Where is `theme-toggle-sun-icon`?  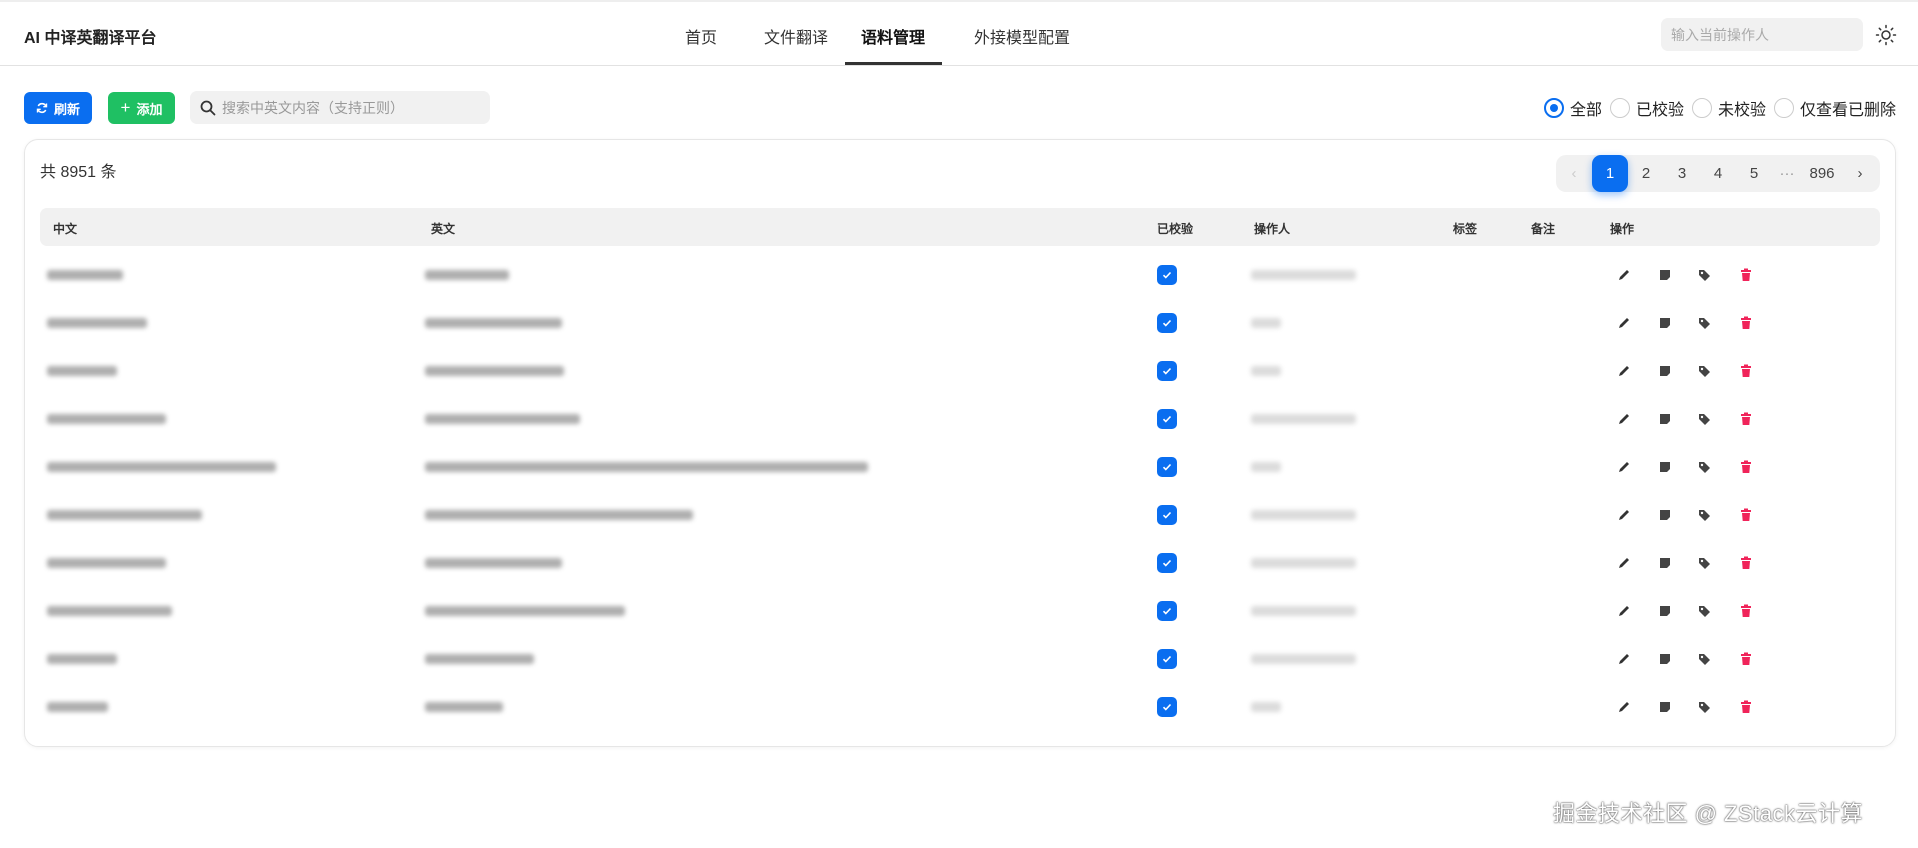 theme-toggle-sun-icon is located at coordinates (1886, 35).